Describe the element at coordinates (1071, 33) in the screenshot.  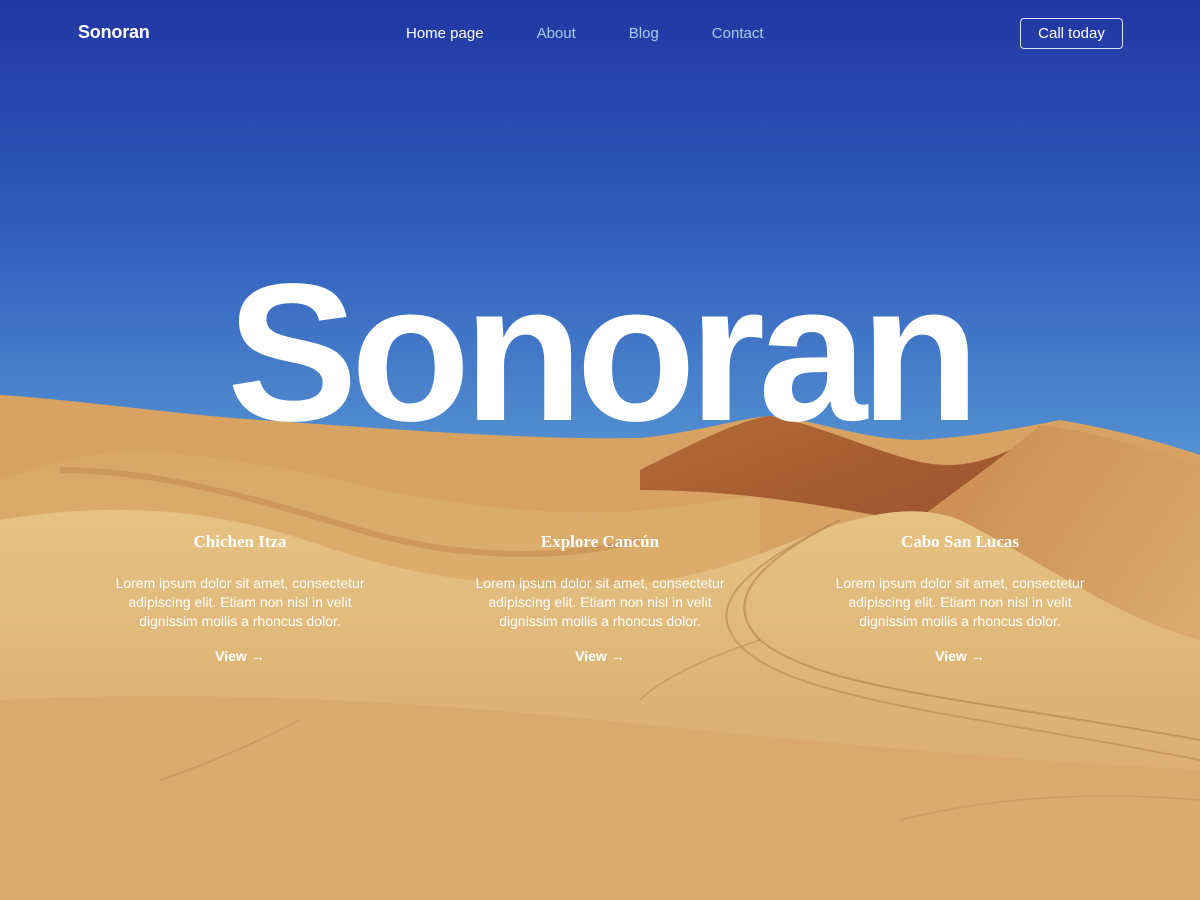
I see `call-today-button: Call today` at that location.